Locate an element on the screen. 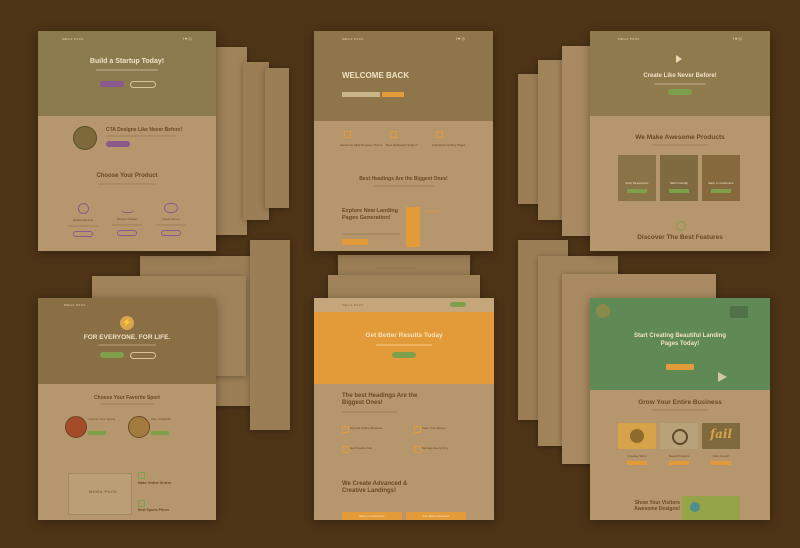 The image size is (800, 548). tennis-image is located at coordinates (76, 427).